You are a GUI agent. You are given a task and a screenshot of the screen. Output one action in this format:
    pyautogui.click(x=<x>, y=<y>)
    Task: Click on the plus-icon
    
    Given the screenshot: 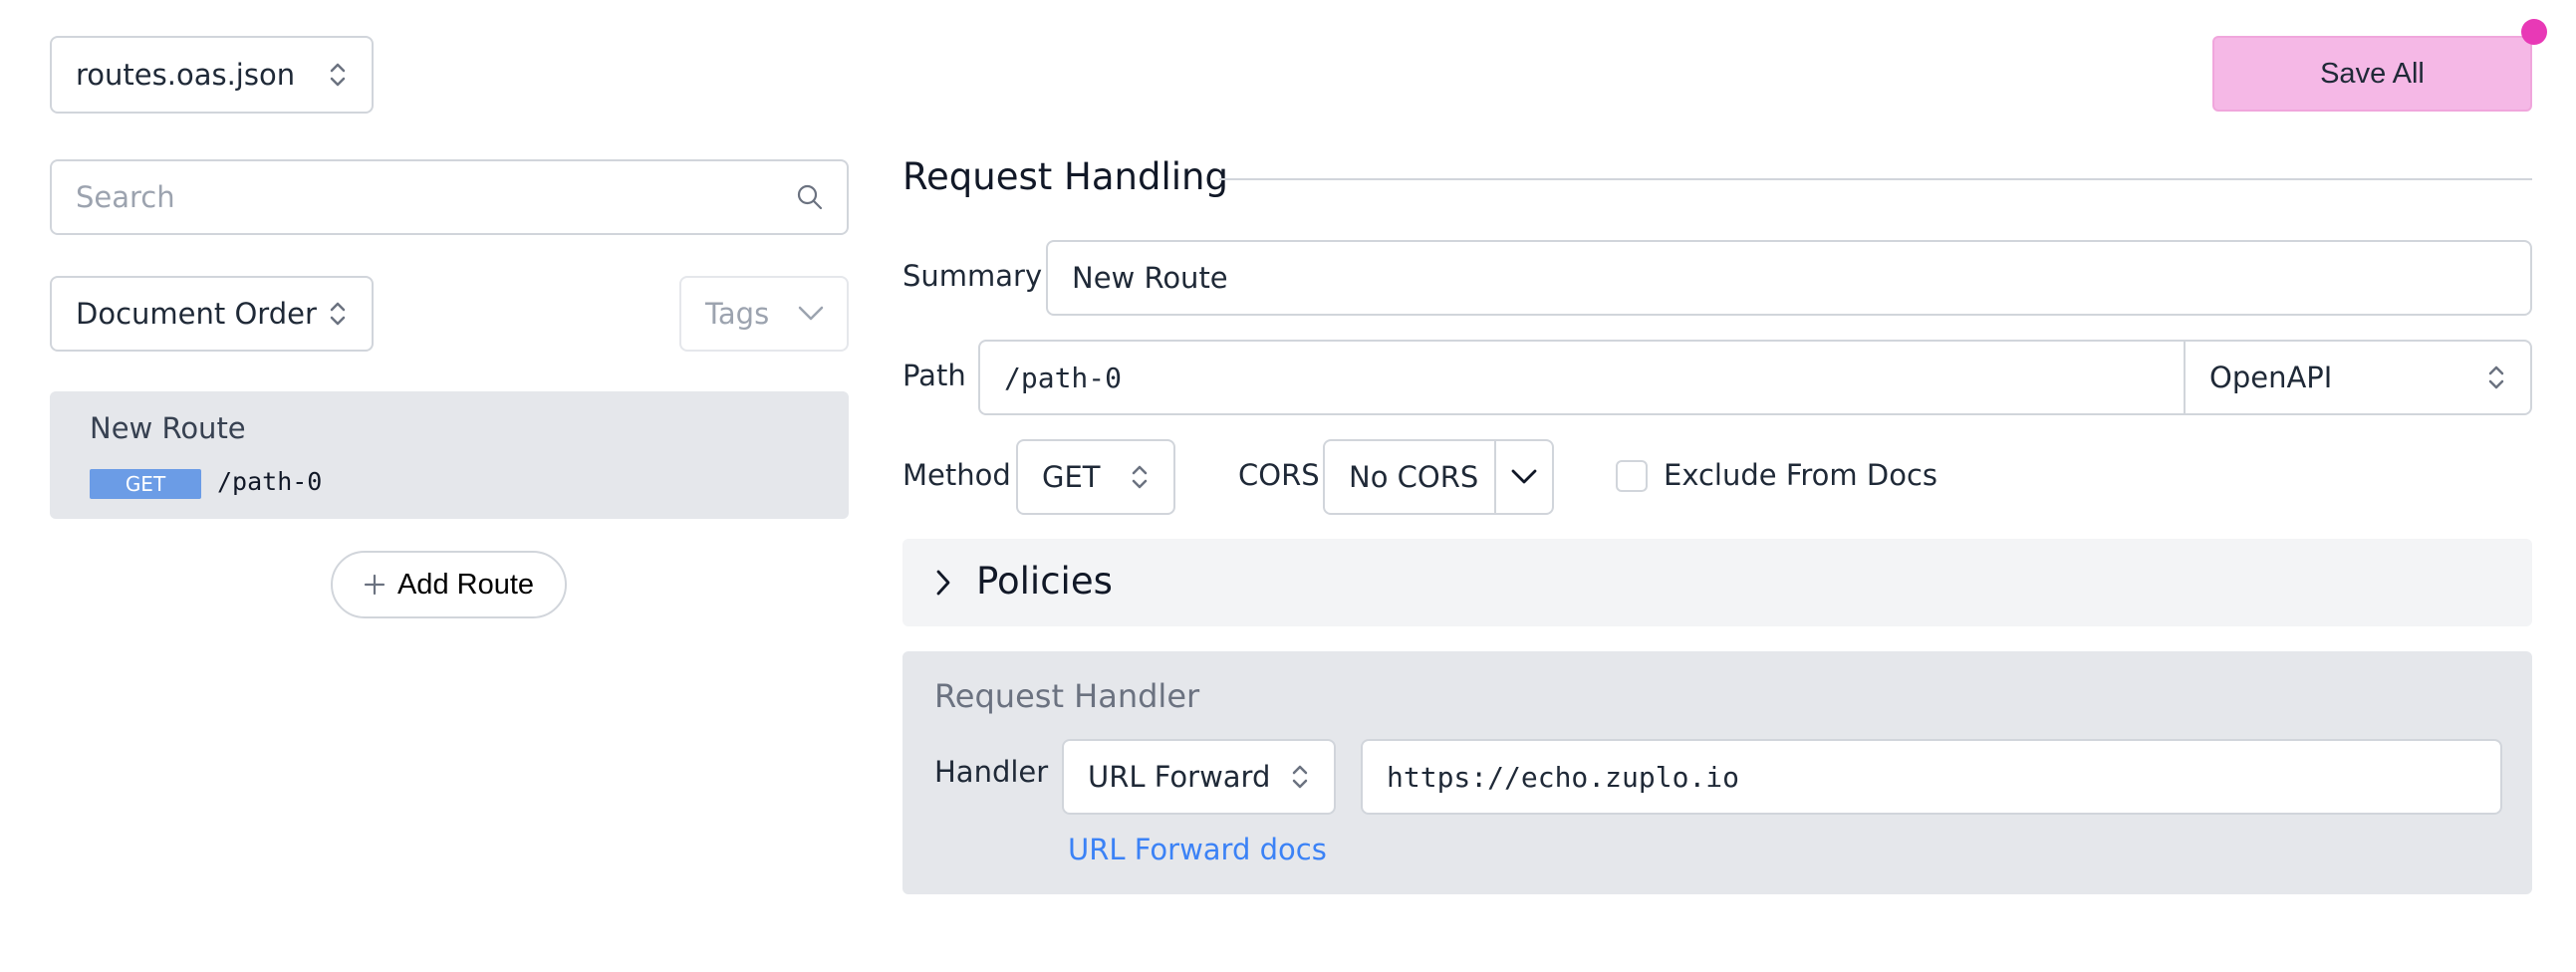 What is the action you would take?
    pyautogui.click(x=375, y=585)
    